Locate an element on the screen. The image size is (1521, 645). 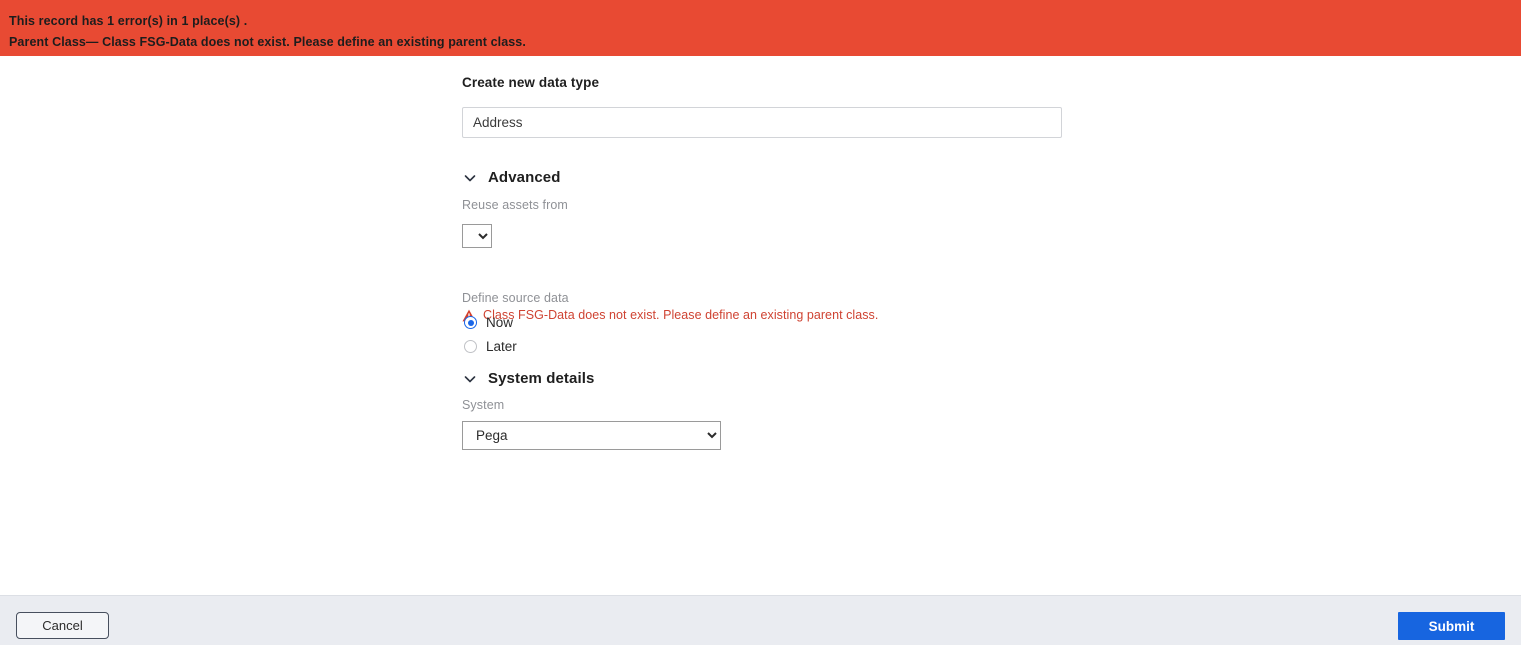
section-label-advanced: Advanced is located at coordinates (524, 177).